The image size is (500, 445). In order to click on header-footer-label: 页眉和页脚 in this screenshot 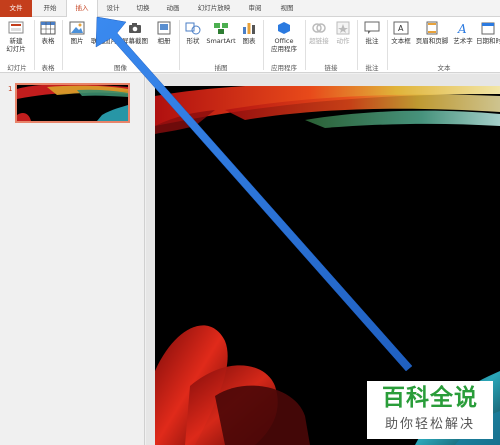, I will do `click(432, 41)`.